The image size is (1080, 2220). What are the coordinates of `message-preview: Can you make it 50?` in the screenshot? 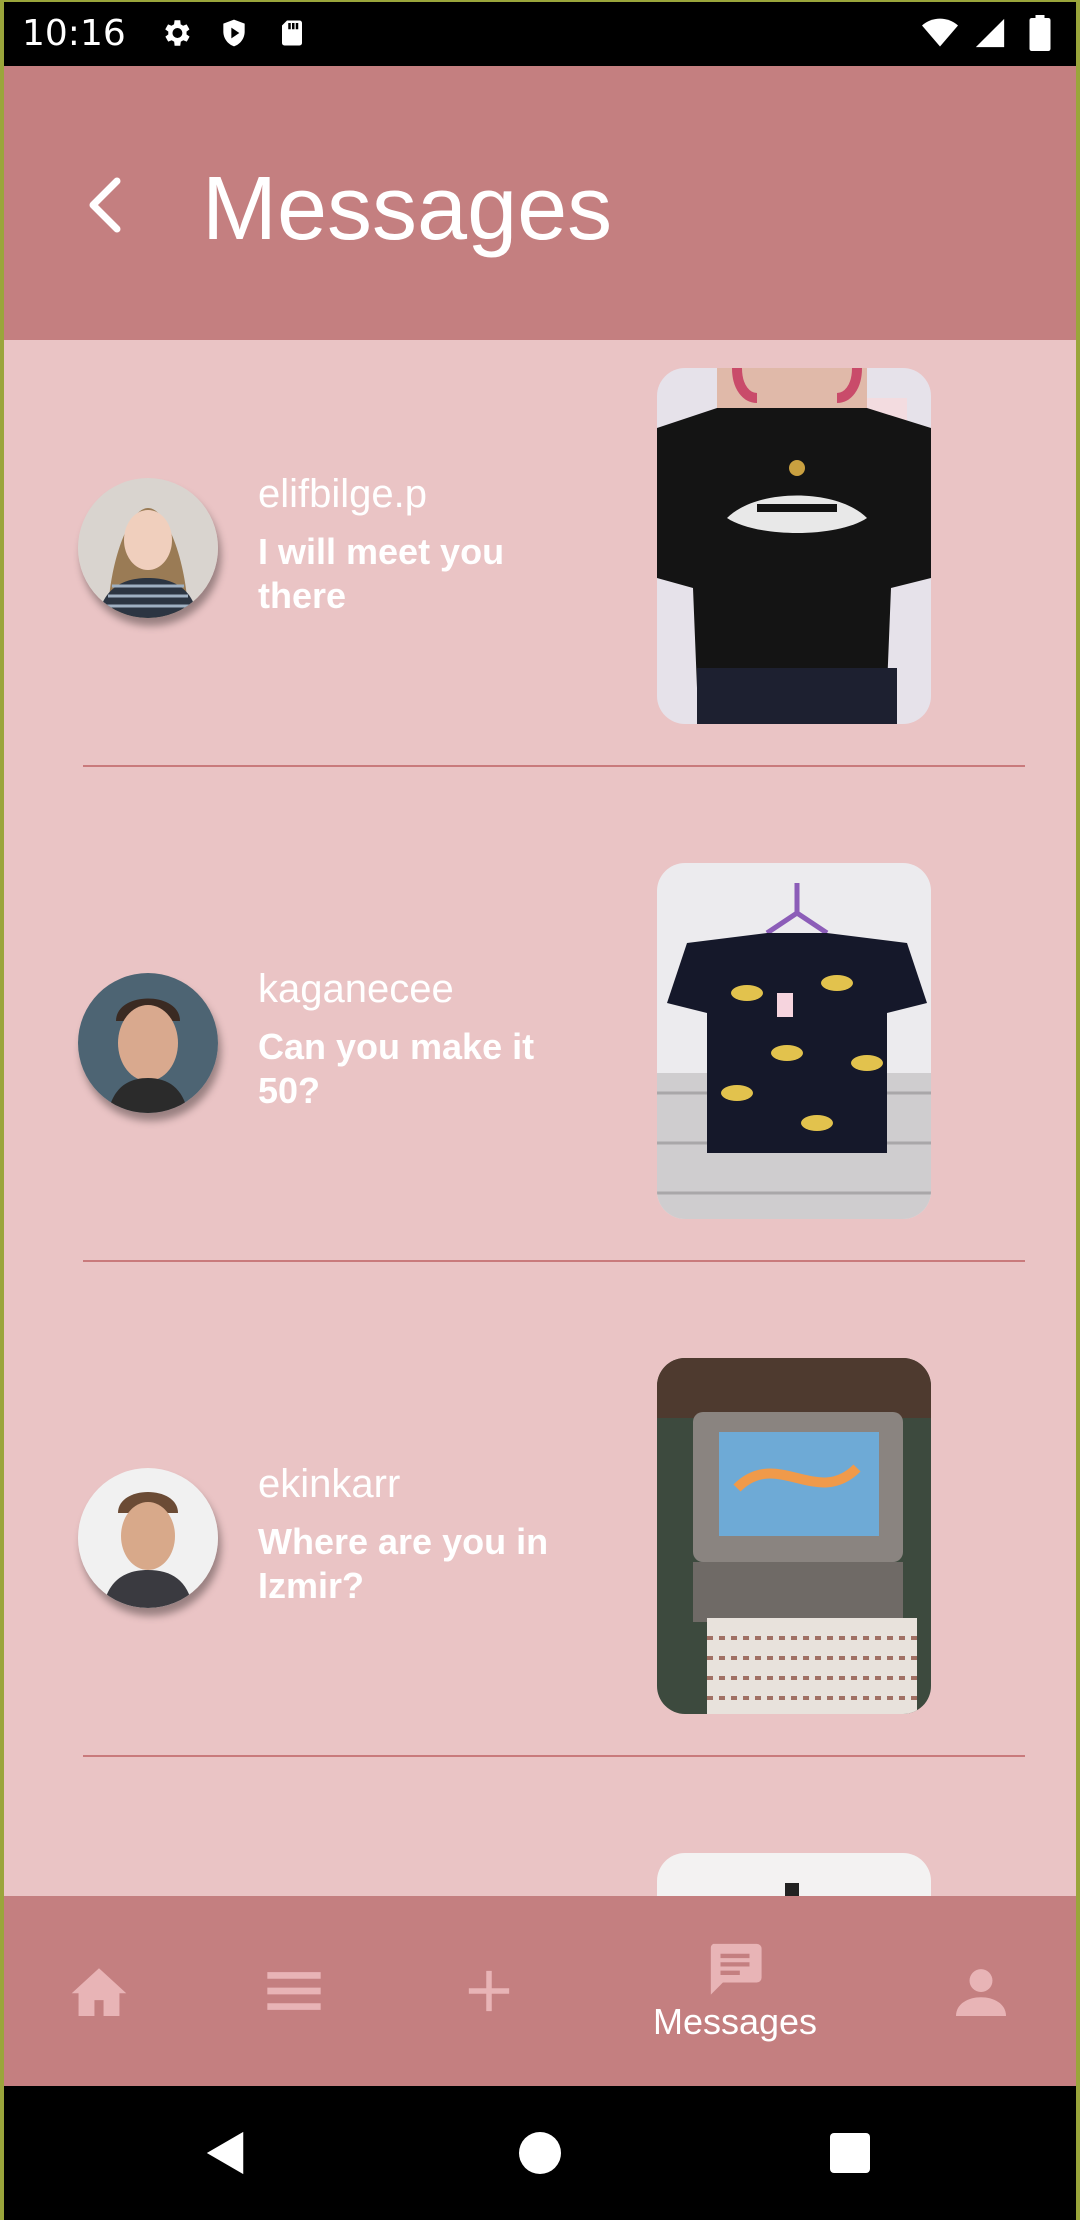 It's located at (396, 1068).